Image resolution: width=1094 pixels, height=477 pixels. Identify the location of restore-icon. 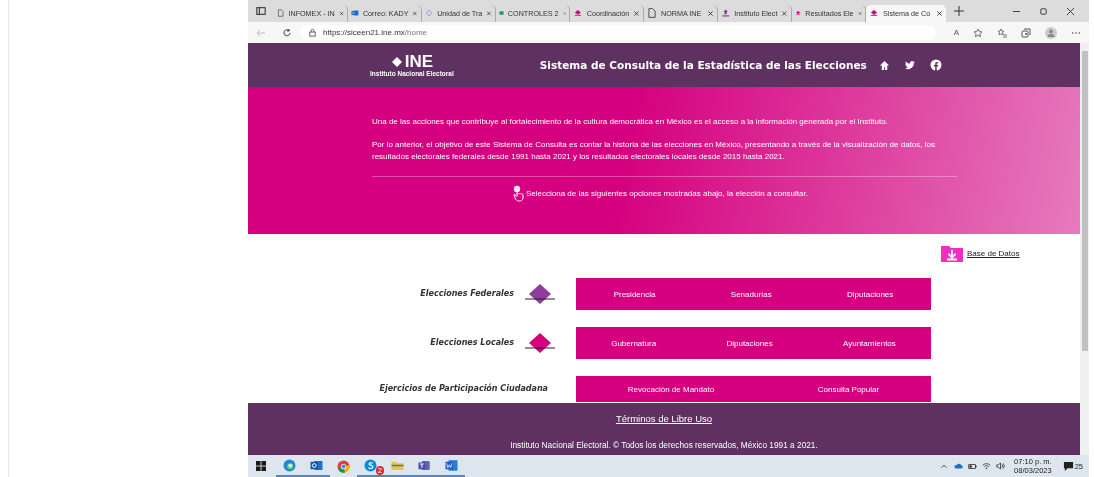
(1043, 11).